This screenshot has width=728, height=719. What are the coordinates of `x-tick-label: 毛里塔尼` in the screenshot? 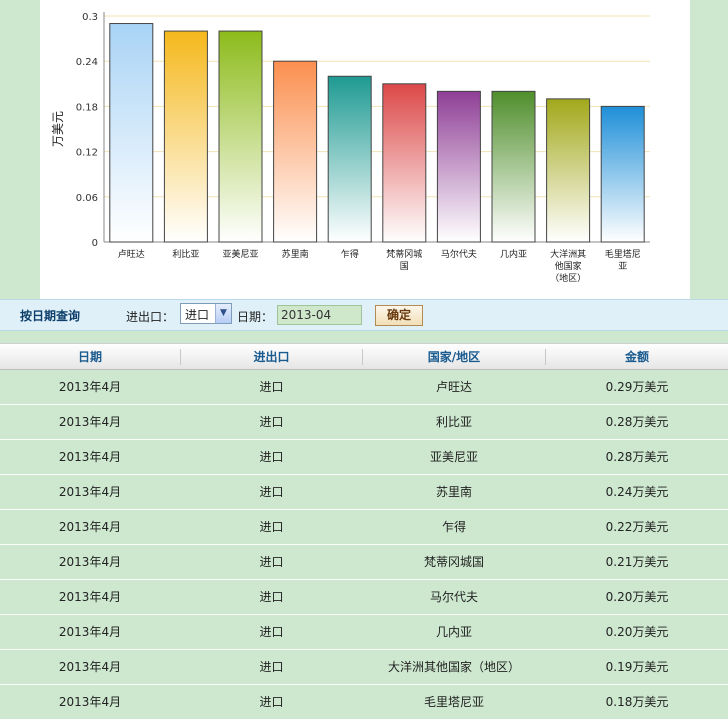 It's located at (623, 254).